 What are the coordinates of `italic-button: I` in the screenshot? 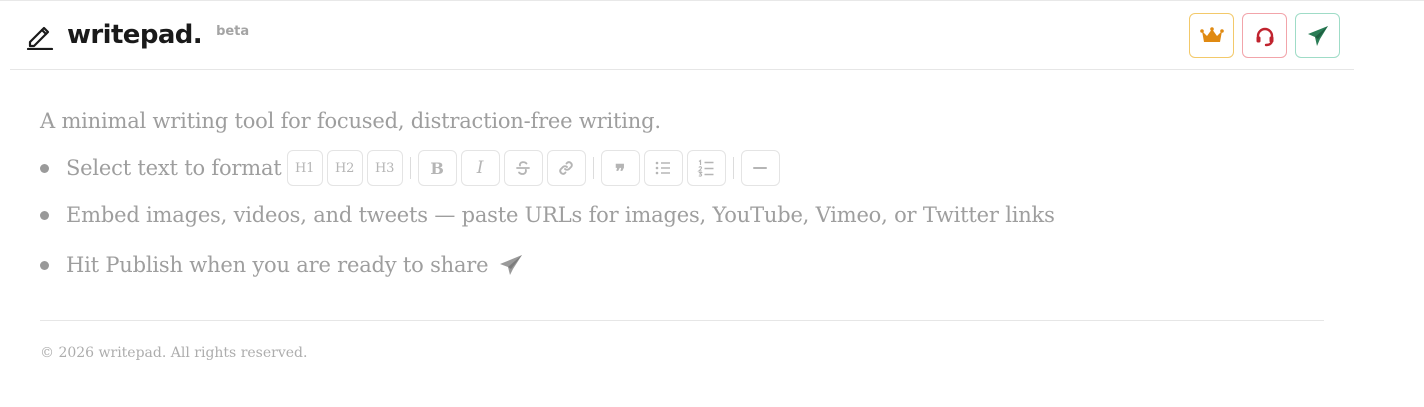 It's located at (480, 168).